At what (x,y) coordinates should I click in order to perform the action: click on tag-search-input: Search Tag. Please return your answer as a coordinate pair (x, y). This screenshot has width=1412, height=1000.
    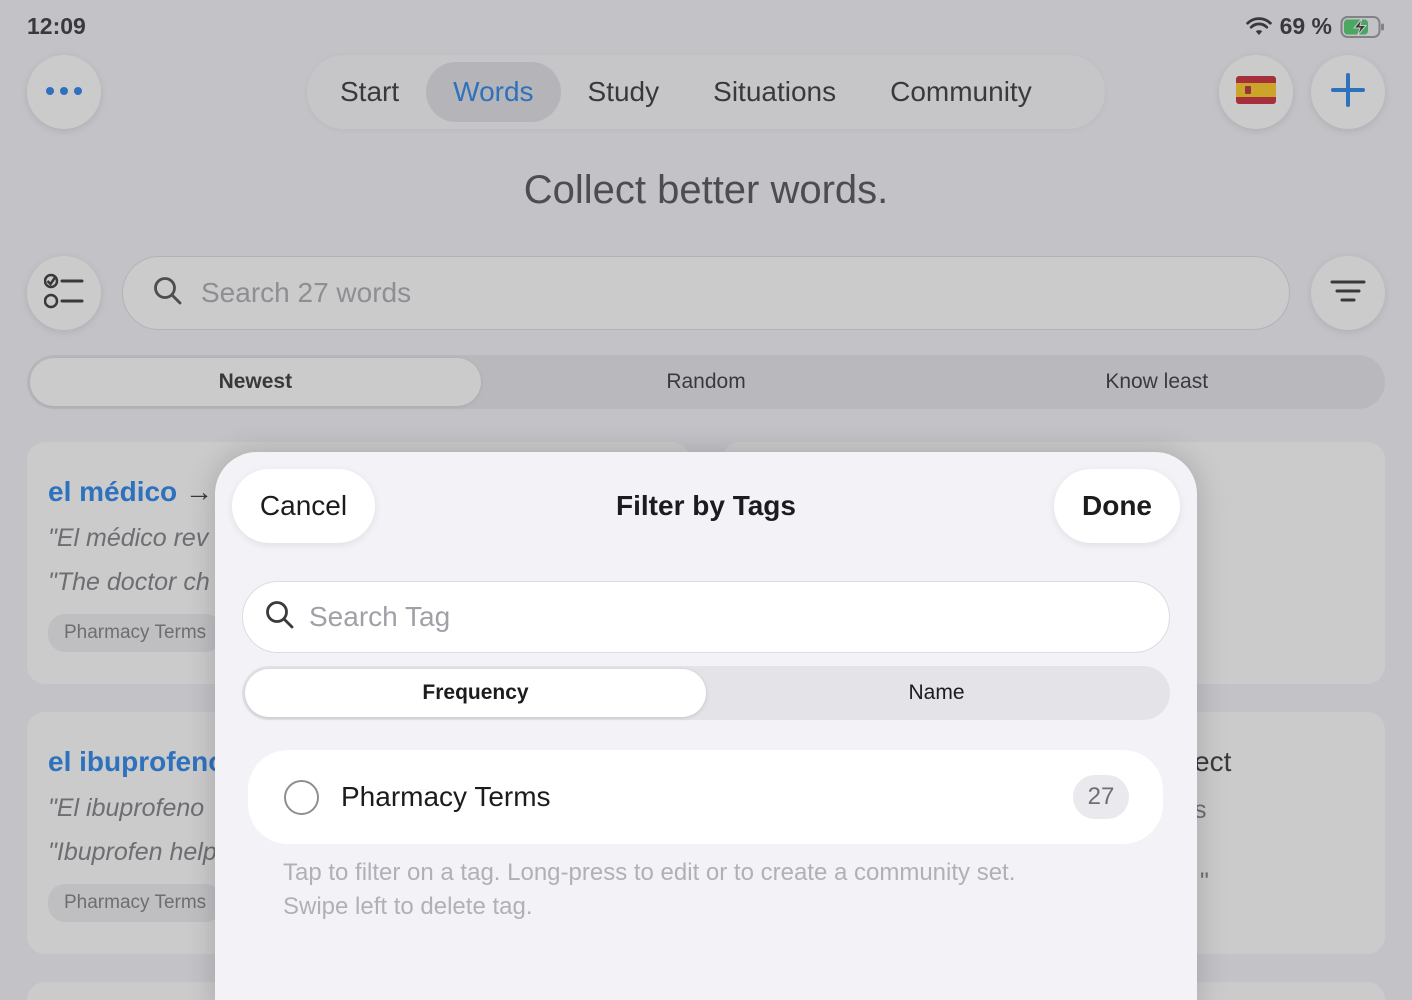
    Looking at the image, I should click on (706, 617).